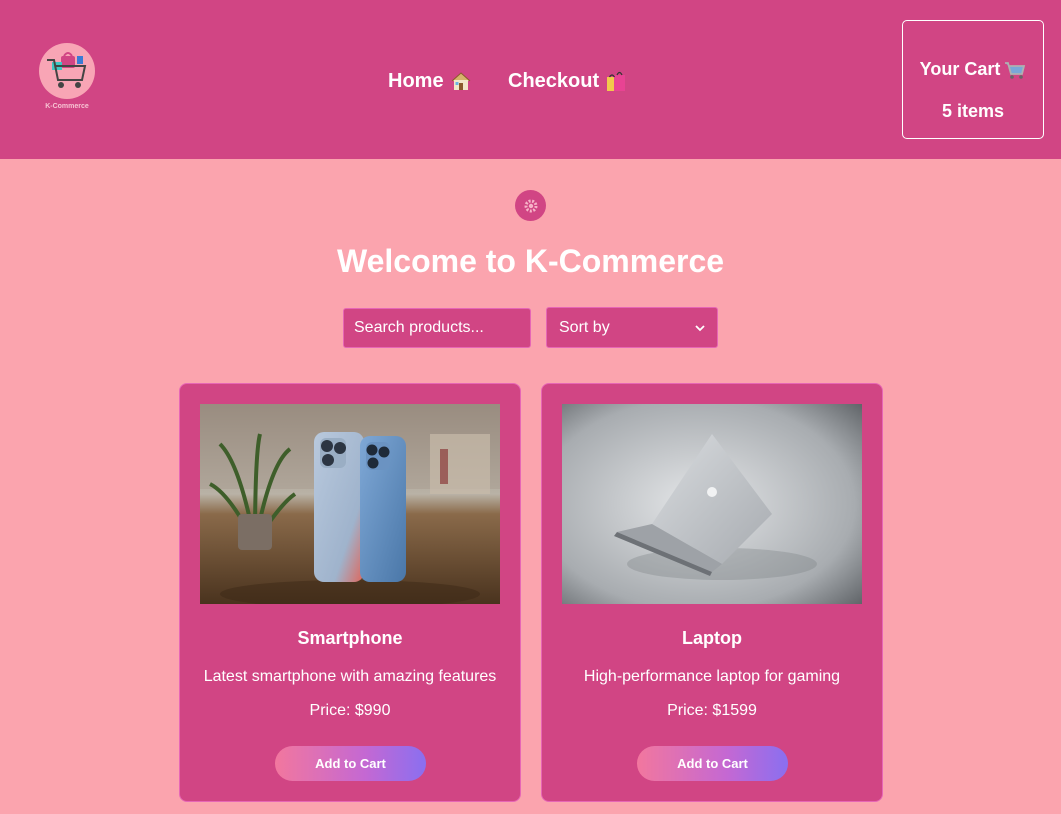 The height and width of the screenshot is (814, 1061). I want to click on product-price: Price: $1599, so click(712, 711).